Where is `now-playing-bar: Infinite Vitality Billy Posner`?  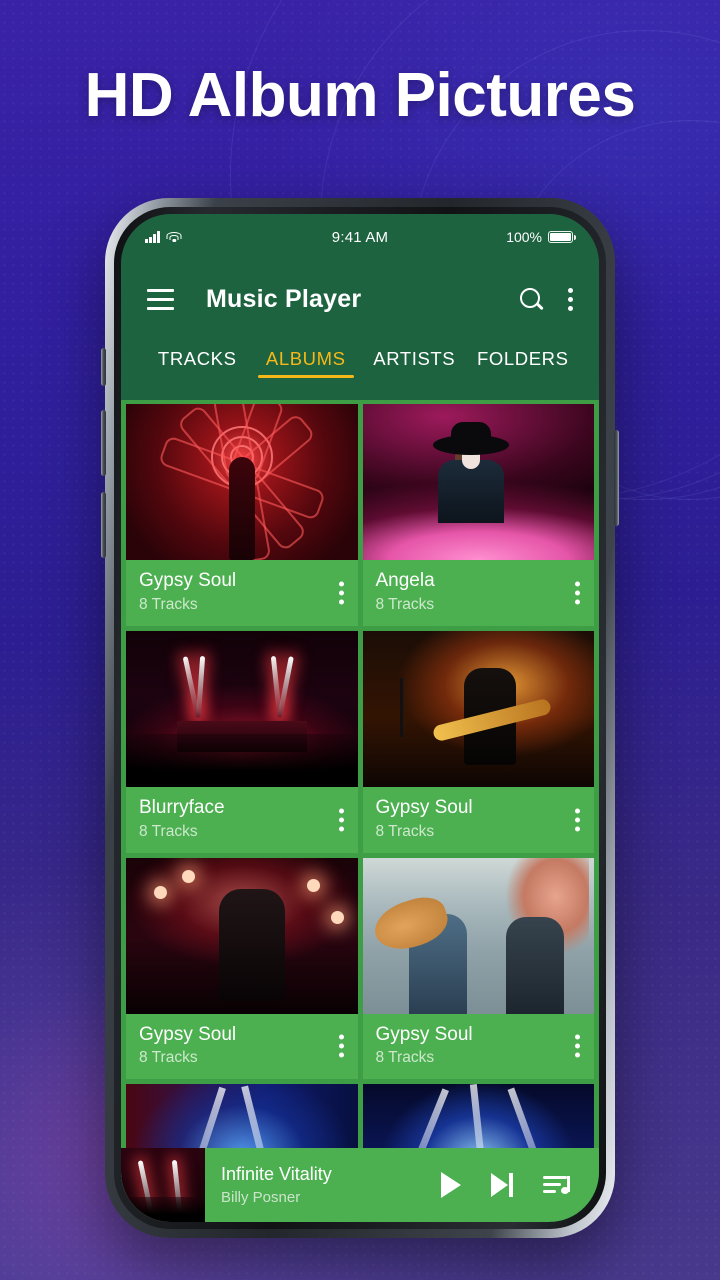
now-playing-bar: Infinite Vitality Billy Posner is located at coordinates (360, 1185).